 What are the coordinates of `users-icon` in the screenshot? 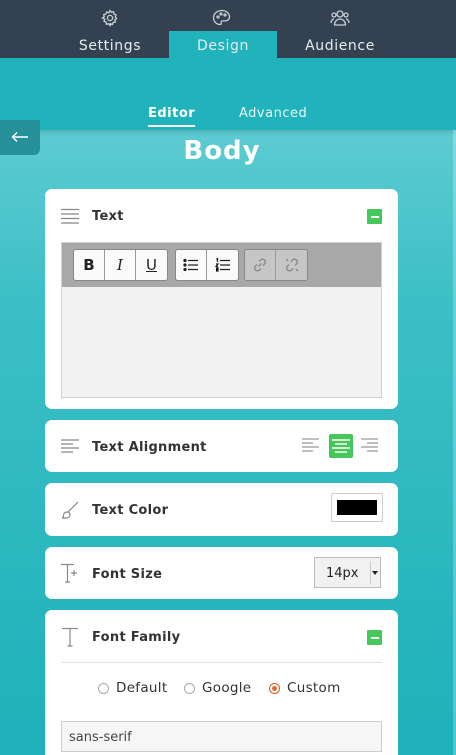 It's located at (340, 18).